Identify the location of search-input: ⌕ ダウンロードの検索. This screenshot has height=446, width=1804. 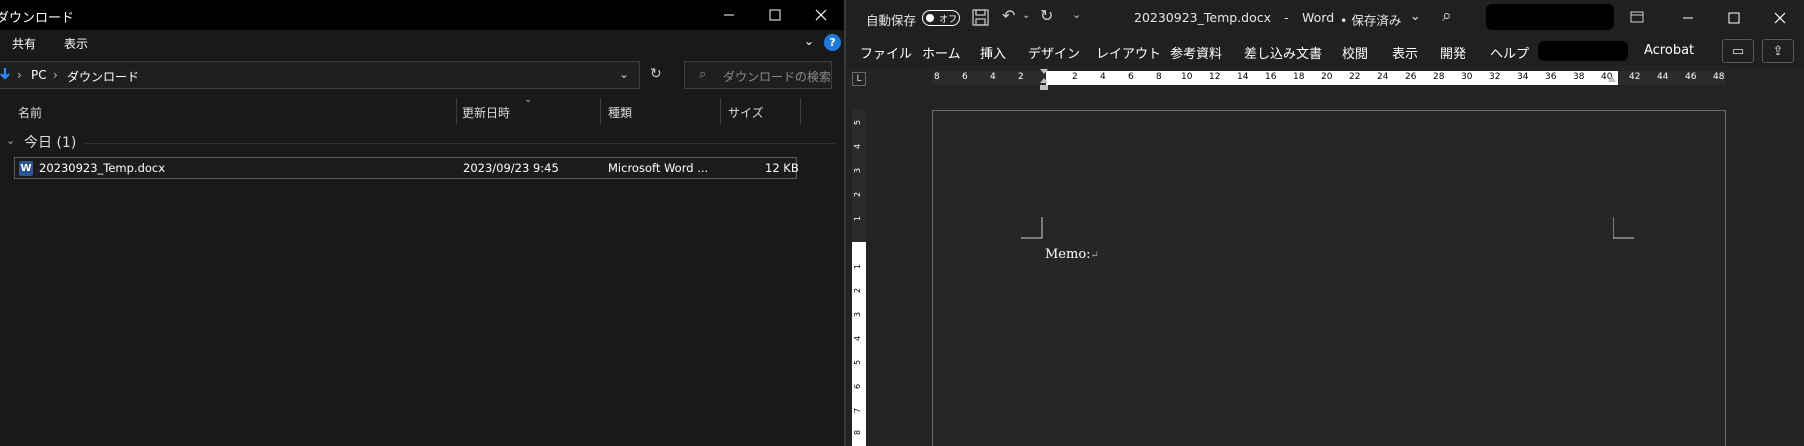
(758, 75).